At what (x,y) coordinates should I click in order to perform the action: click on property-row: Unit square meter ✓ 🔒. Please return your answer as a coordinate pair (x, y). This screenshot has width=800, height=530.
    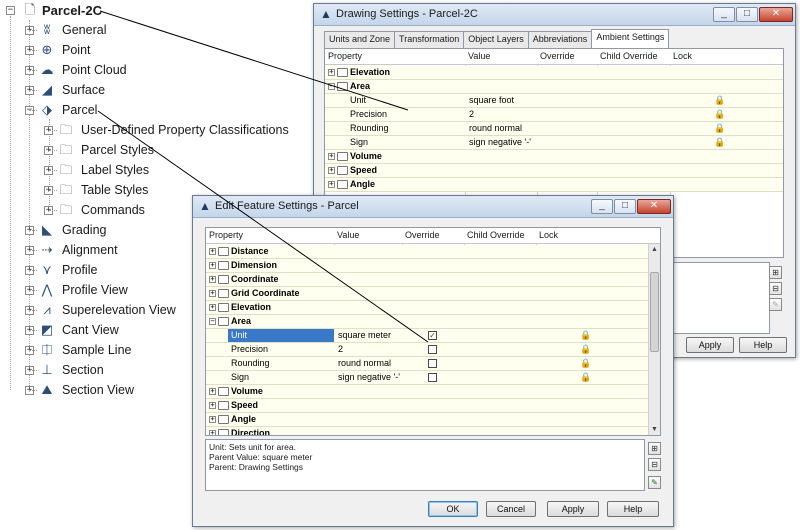
    Looking at the image, I should click on (427, 336).